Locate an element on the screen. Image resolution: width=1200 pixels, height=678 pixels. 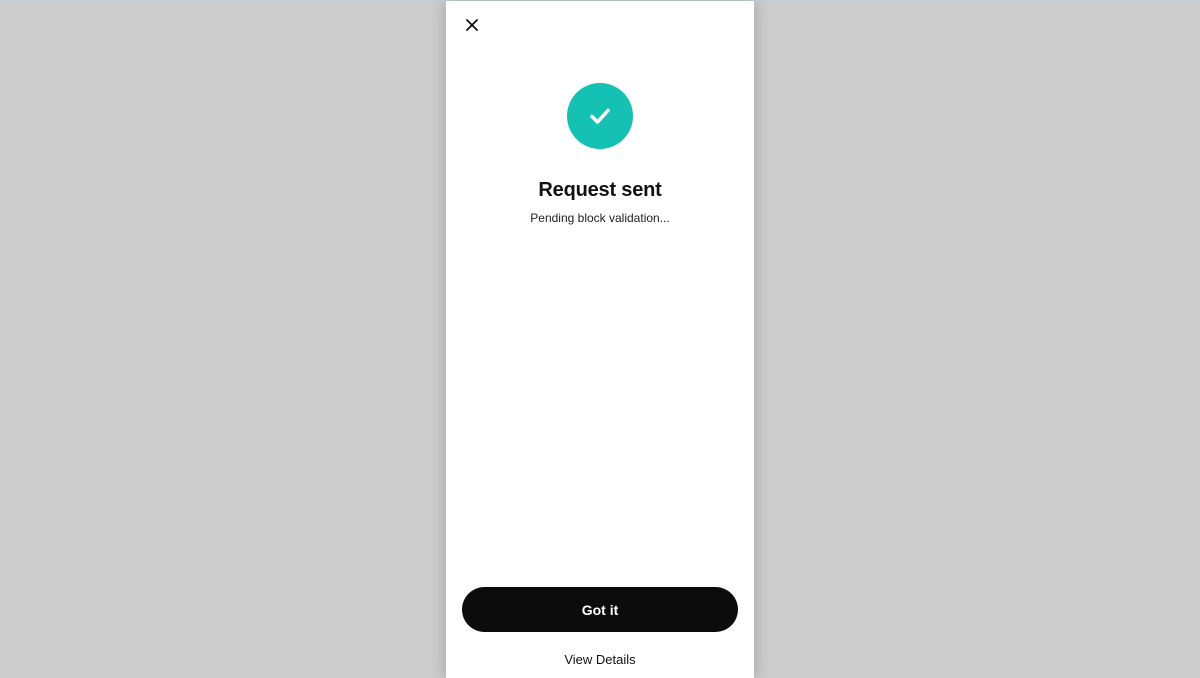
view-details-link: View Details is located at coordinates (600, 659).